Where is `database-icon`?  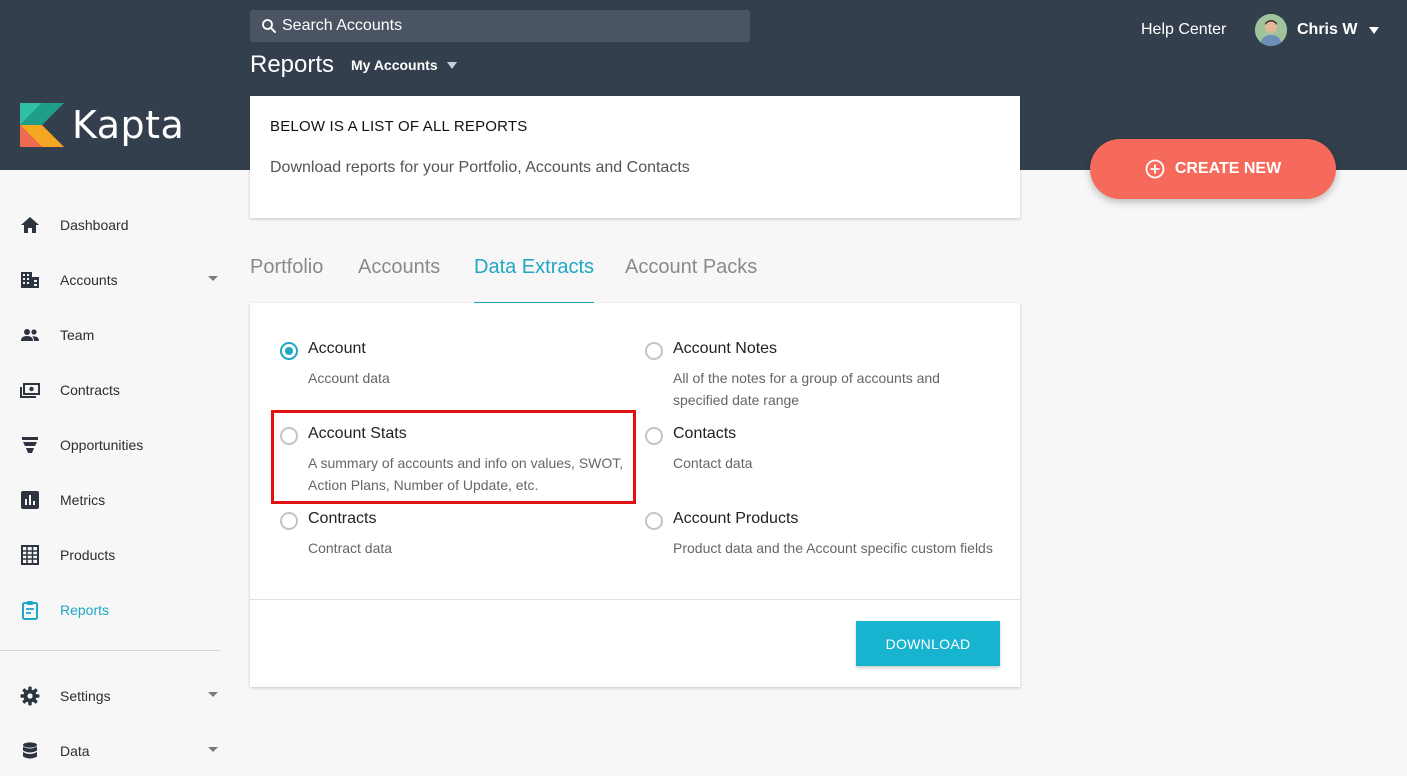
database-icon is located at coordinates (30, 750).